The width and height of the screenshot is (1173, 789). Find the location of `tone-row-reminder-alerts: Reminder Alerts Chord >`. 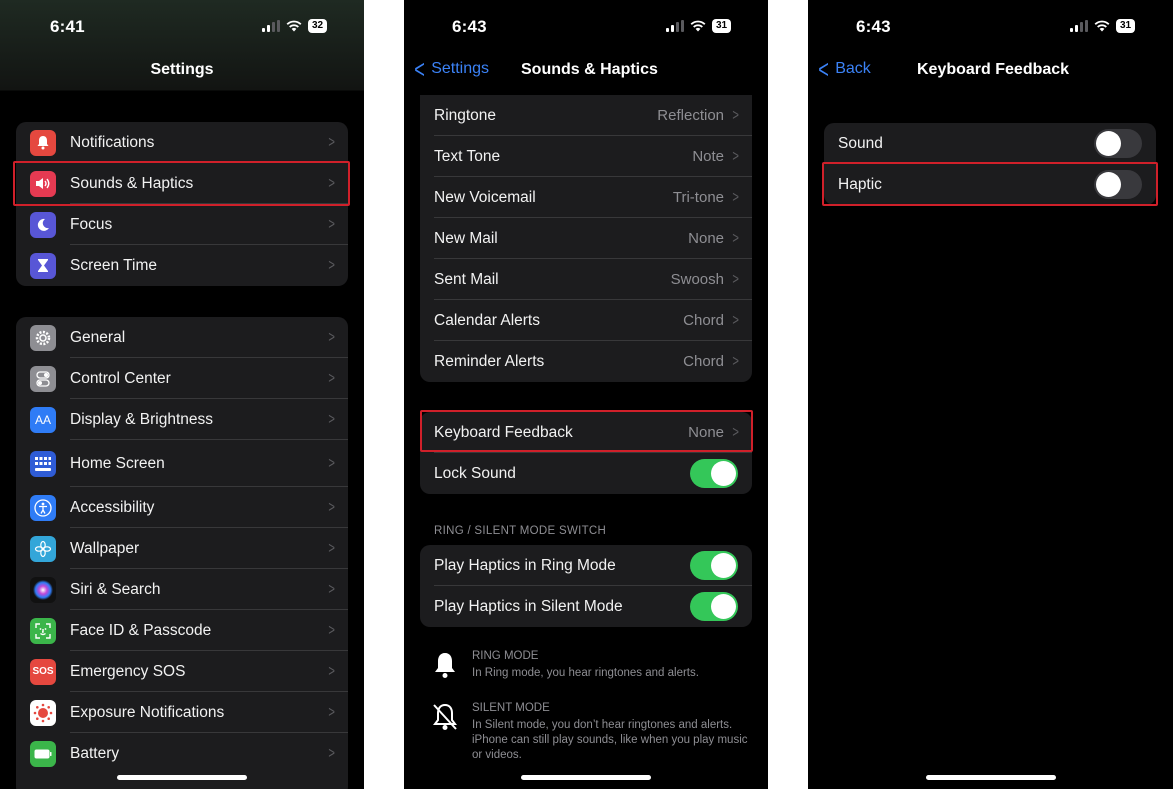

tone-row-reminder-alerts: Reminder Alerts Chord > is located at coordinates (586, 361).